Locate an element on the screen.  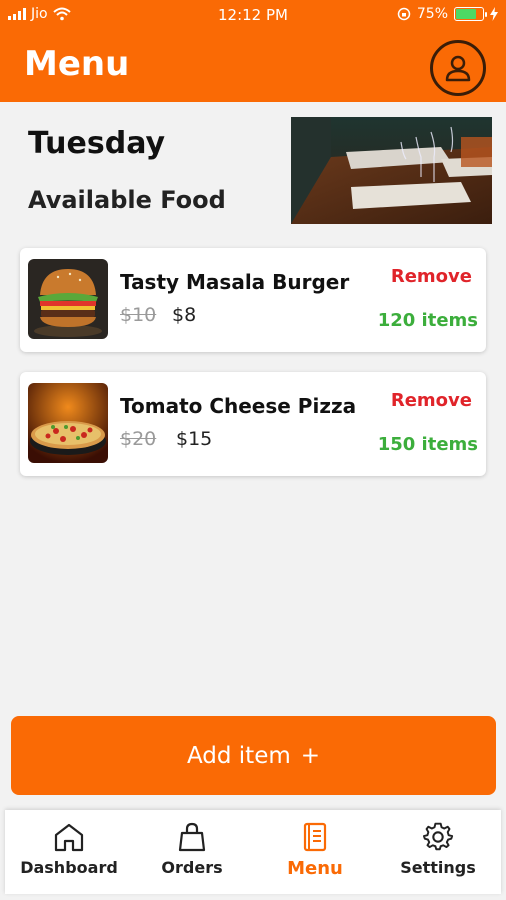
rotation-lock-icon is located at coordinates (404, 14).